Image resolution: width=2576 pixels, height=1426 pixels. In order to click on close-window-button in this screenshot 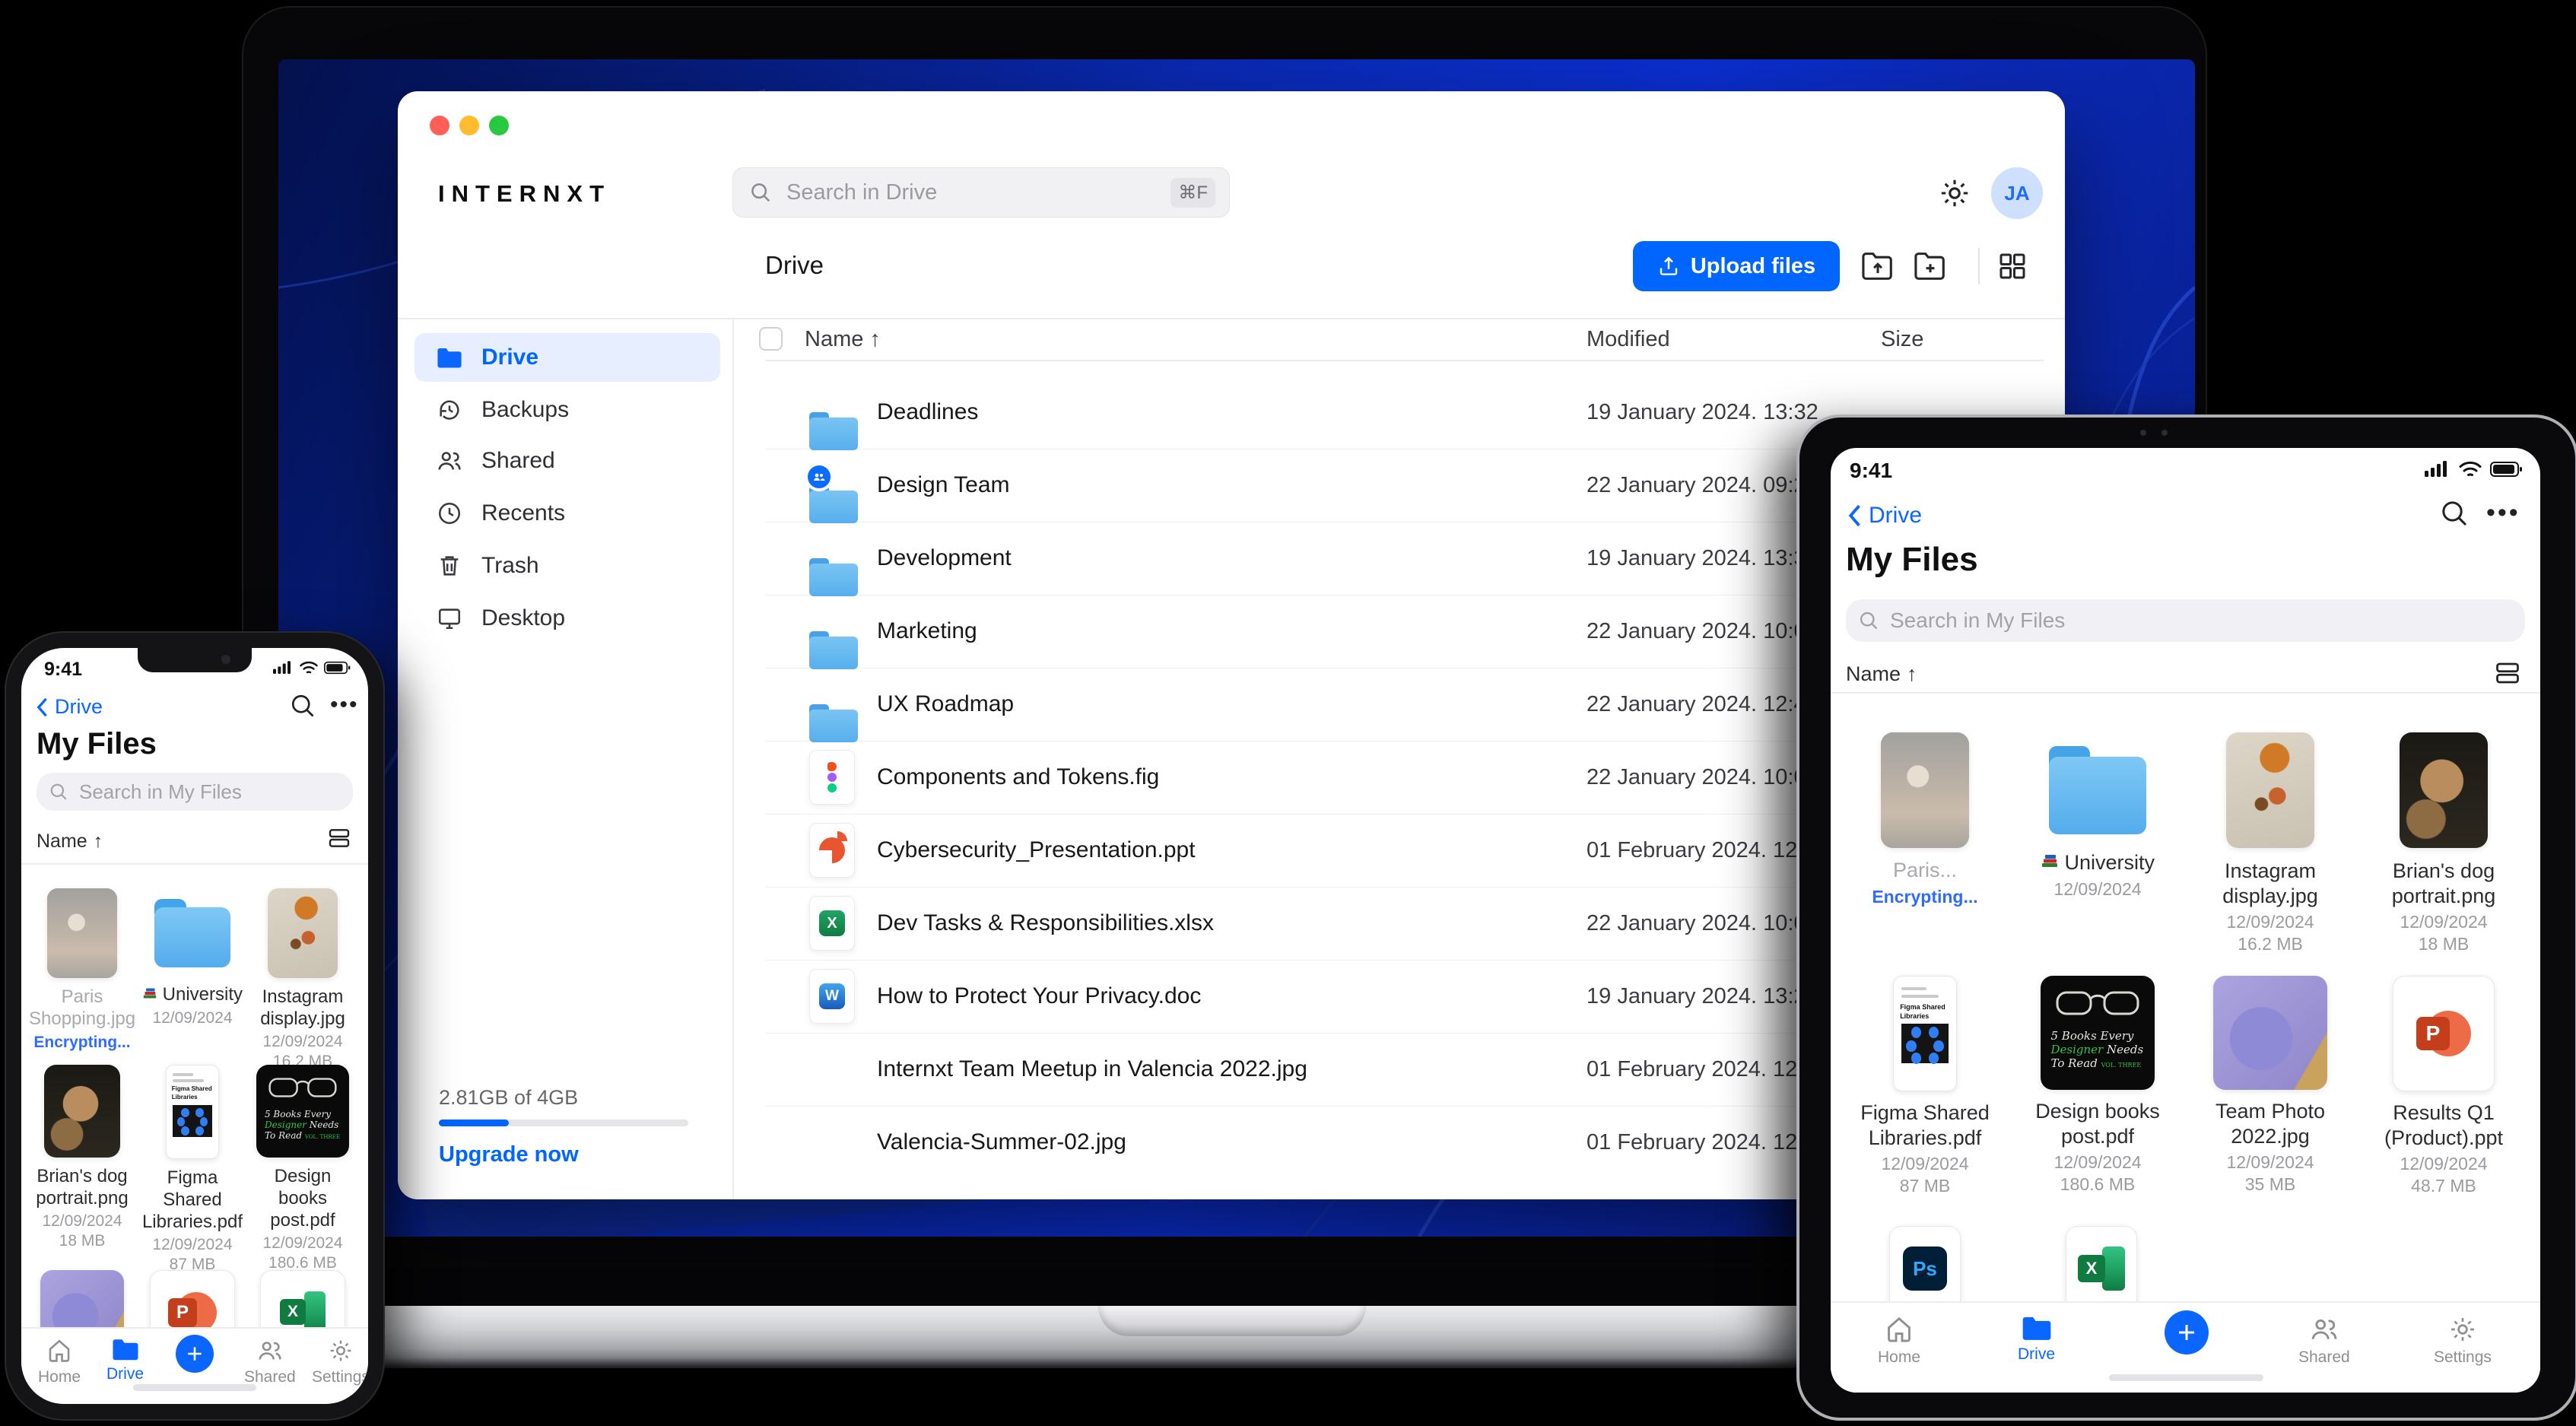, I will do `click(439, 125)`.